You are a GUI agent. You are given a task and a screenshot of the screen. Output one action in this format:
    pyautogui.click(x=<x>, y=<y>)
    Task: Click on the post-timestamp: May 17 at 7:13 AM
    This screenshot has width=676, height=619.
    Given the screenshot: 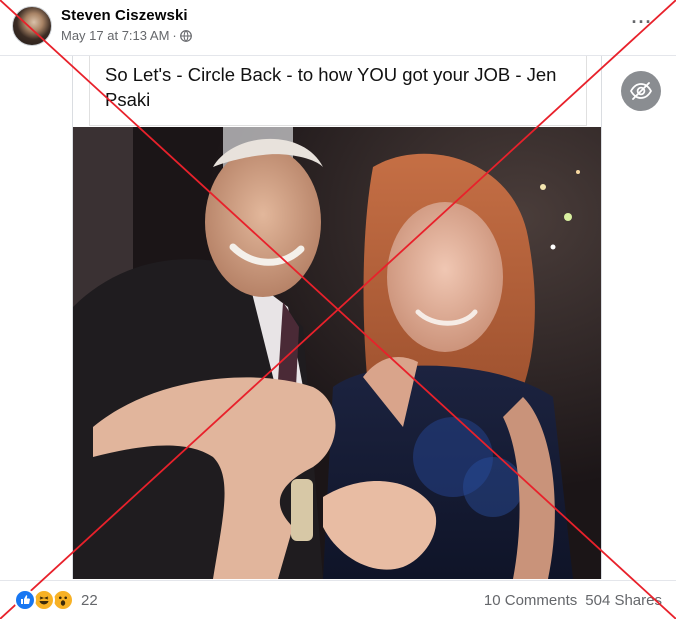 What is the action you would take?
    pyautogui.click(x=115, y=35)
    